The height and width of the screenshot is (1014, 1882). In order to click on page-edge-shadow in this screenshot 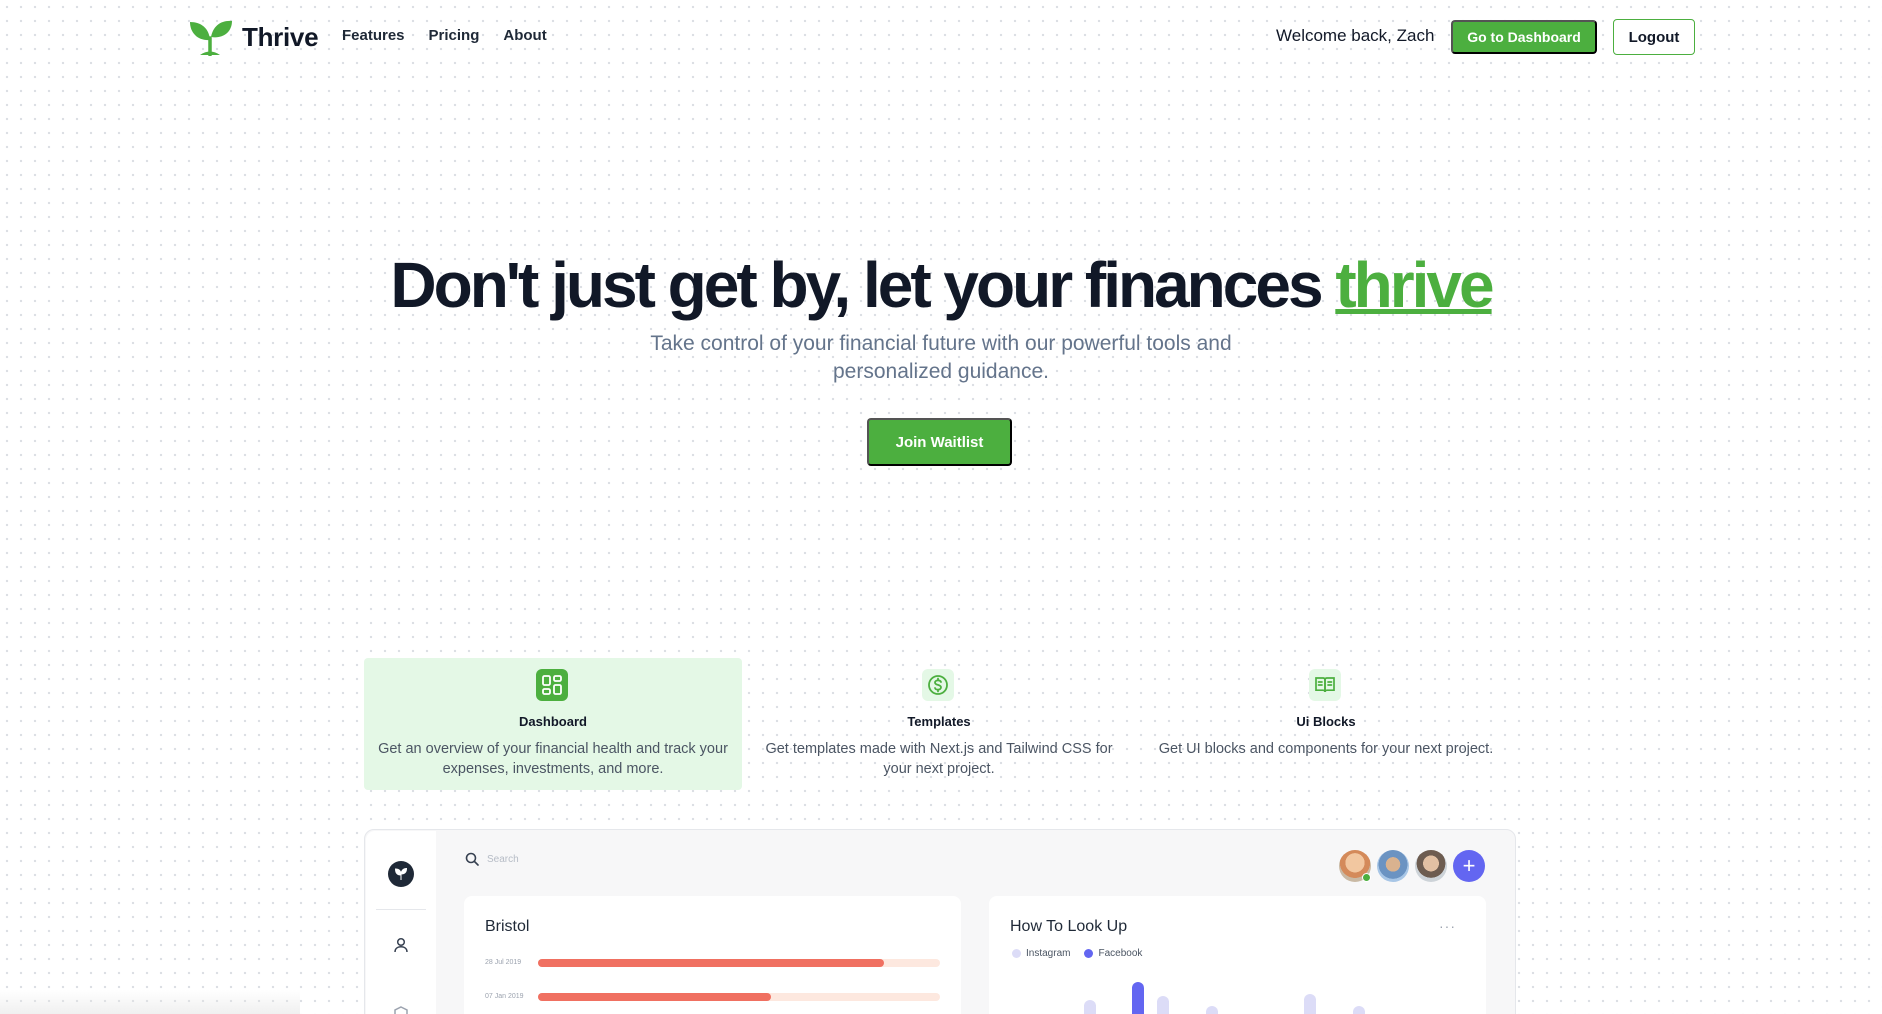, I will do `click(150, 1002)`.